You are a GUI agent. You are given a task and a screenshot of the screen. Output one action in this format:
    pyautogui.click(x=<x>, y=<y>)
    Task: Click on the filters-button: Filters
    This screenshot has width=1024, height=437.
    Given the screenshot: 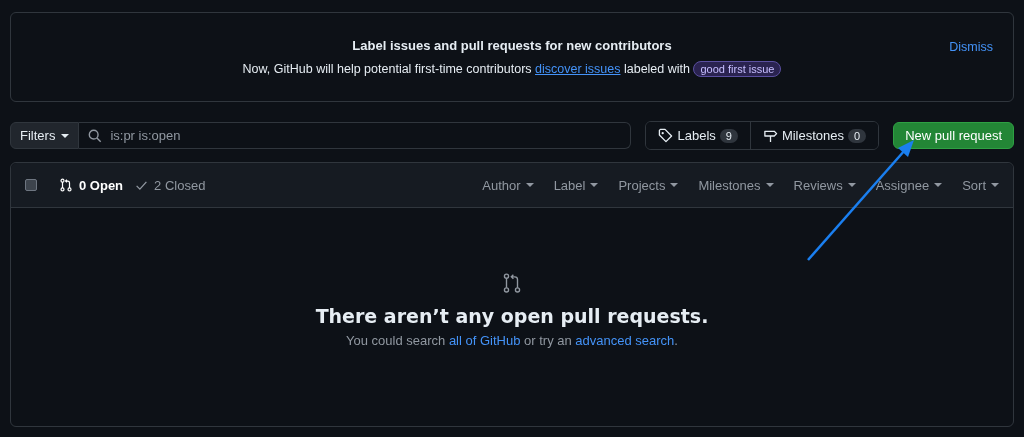 What is the action you would take?
    pyautogui.click(x=45, y=135)
    